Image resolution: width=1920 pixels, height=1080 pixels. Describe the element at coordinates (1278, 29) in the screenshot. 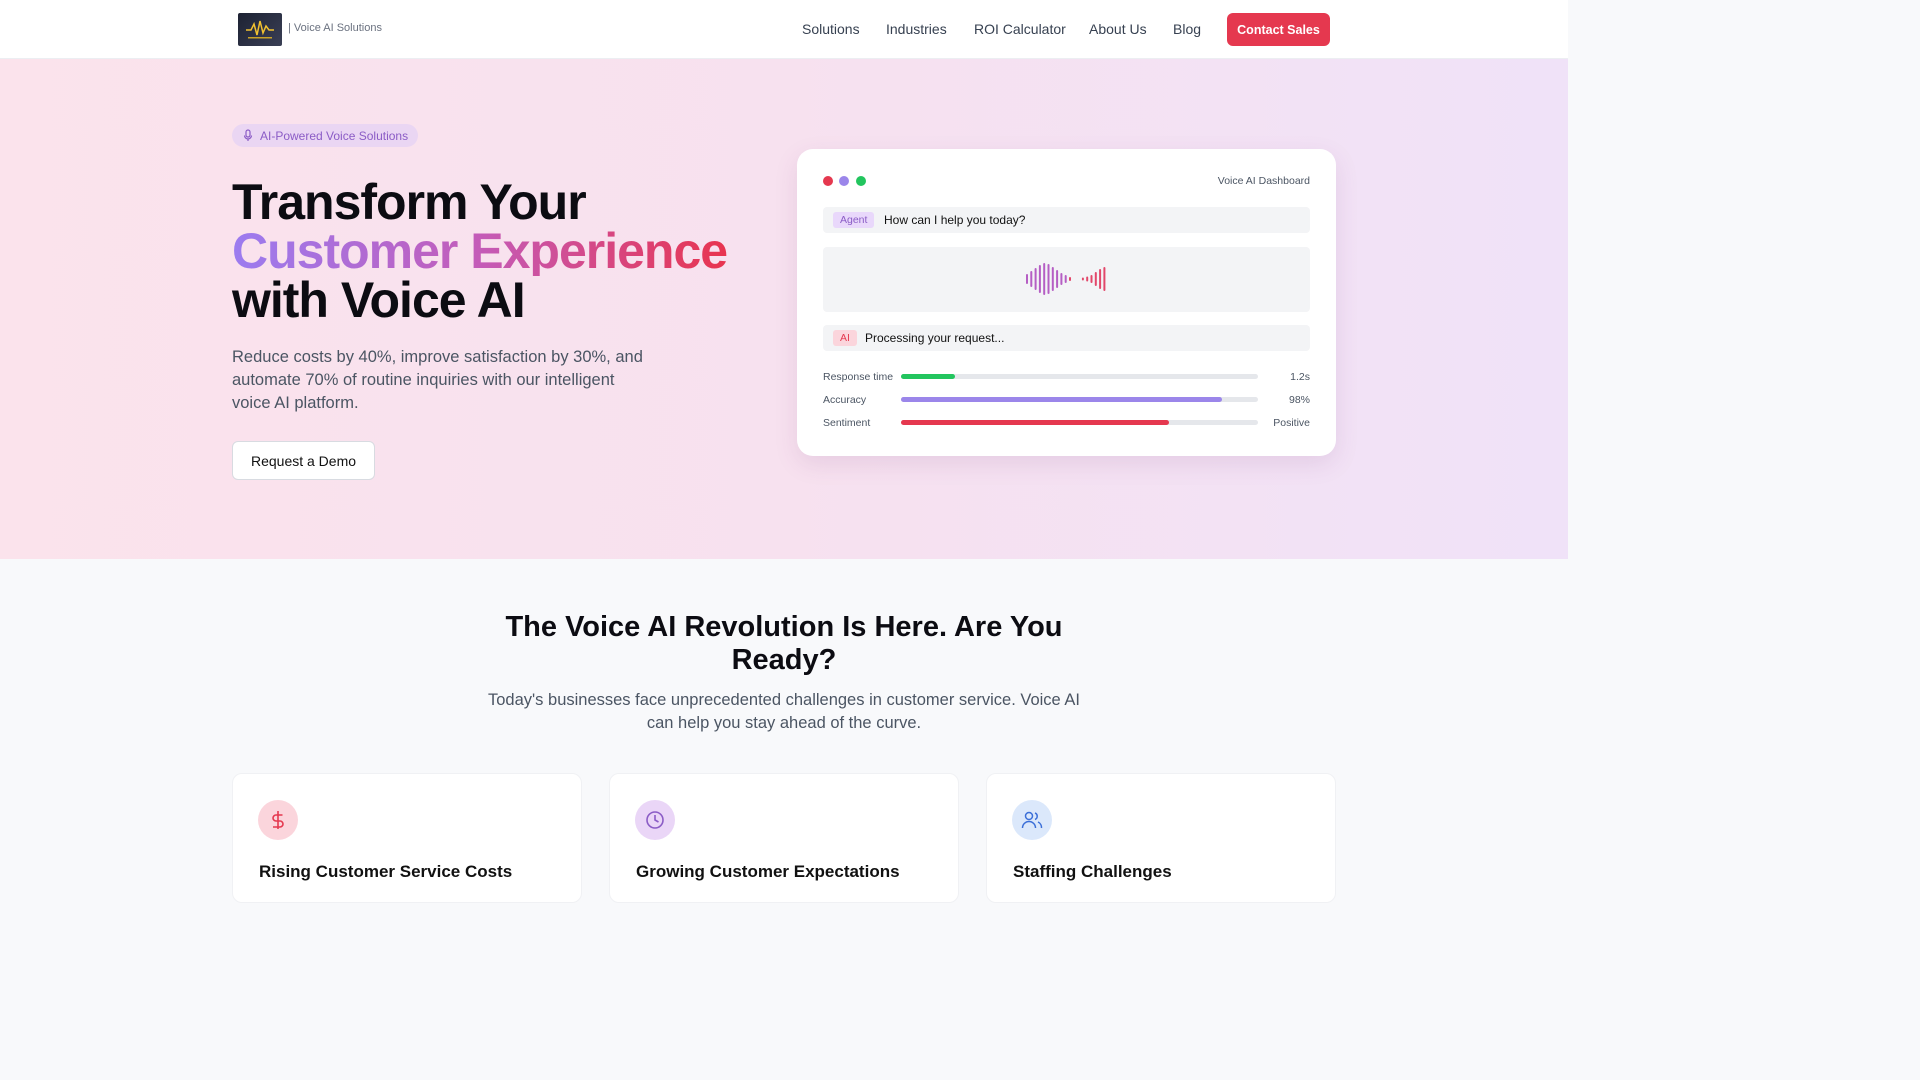

I see `contact-sales-button: Contact Sales` at that location.